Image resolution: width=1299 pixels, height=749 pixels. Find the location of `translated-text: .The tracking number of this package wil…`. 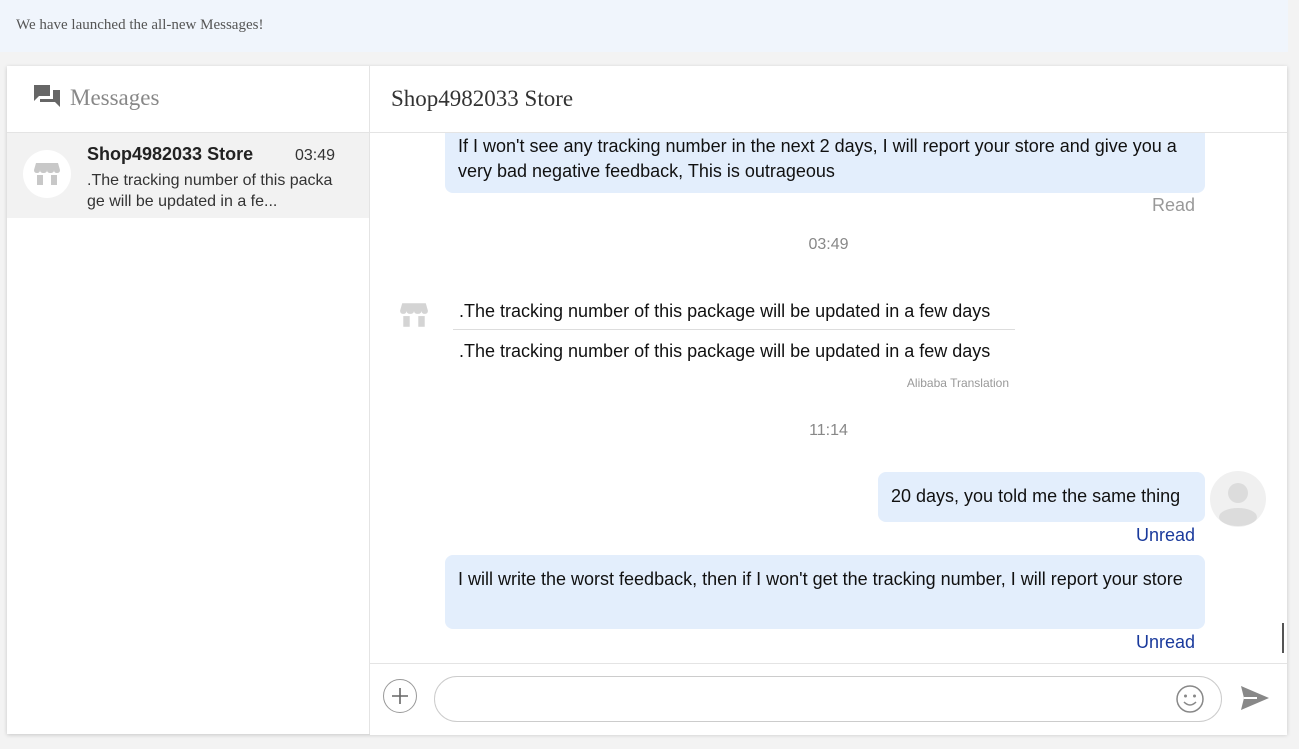

translated-text: .The tracking number of this package wil… is located at coordinates (725, 351).